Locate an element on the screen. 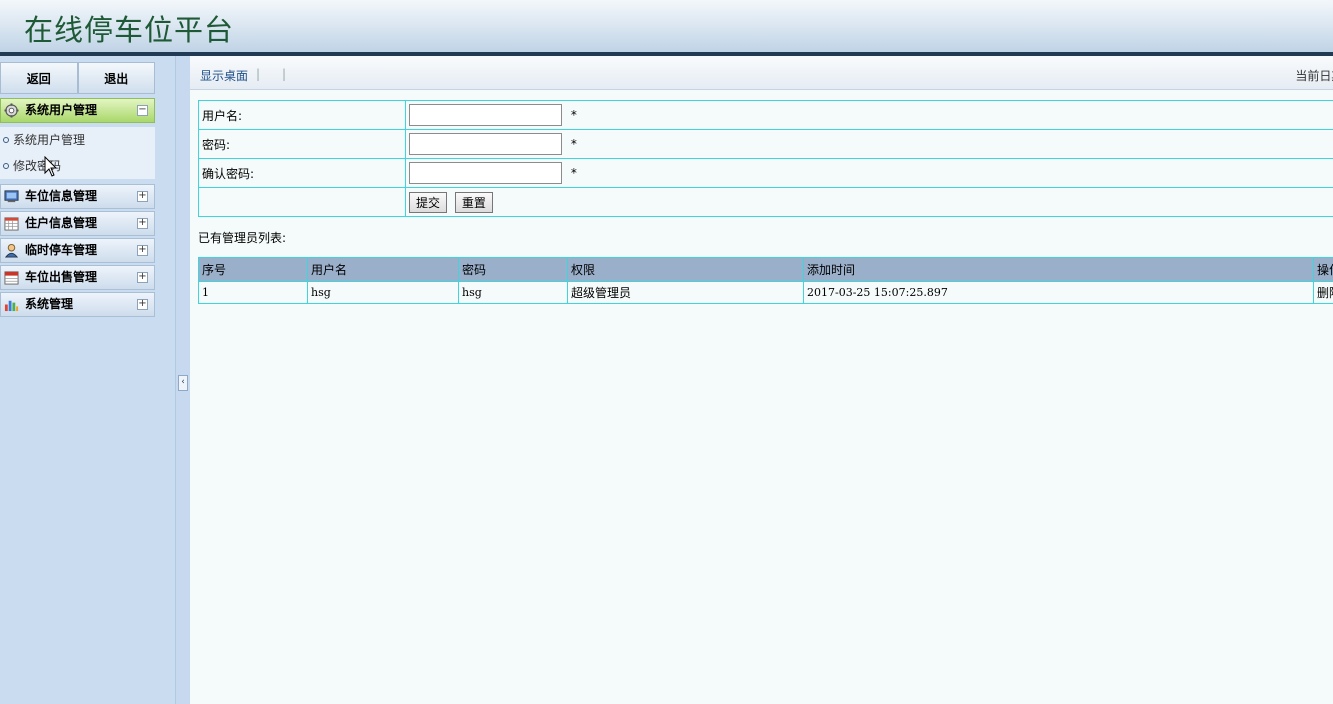 Image resolution: width=1333 pixels, height=704 pixels. column-header: 权限 is located at coordinates (685, 269).